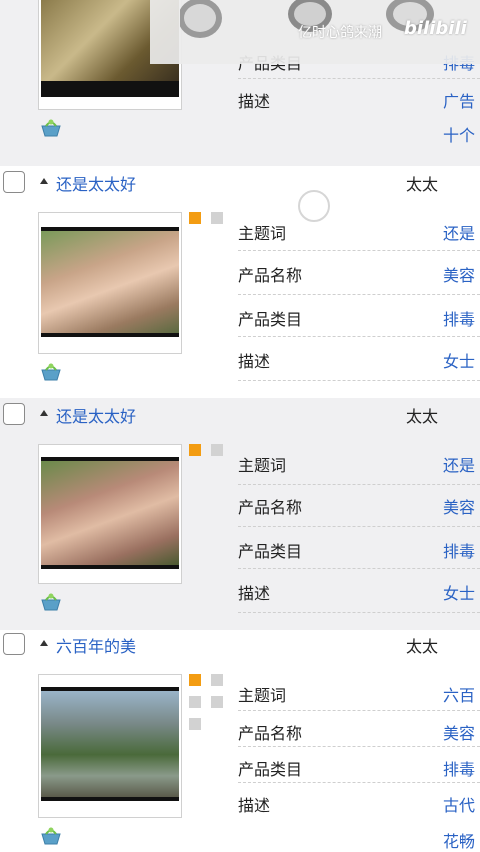  I want to click on value-description: 古代, so click(461, 804).